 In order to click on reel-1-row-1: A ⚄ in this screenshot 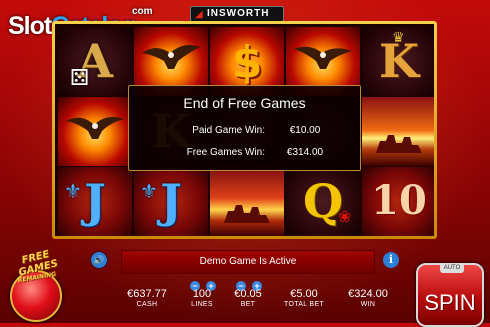, I will do `click(95, 61)`.